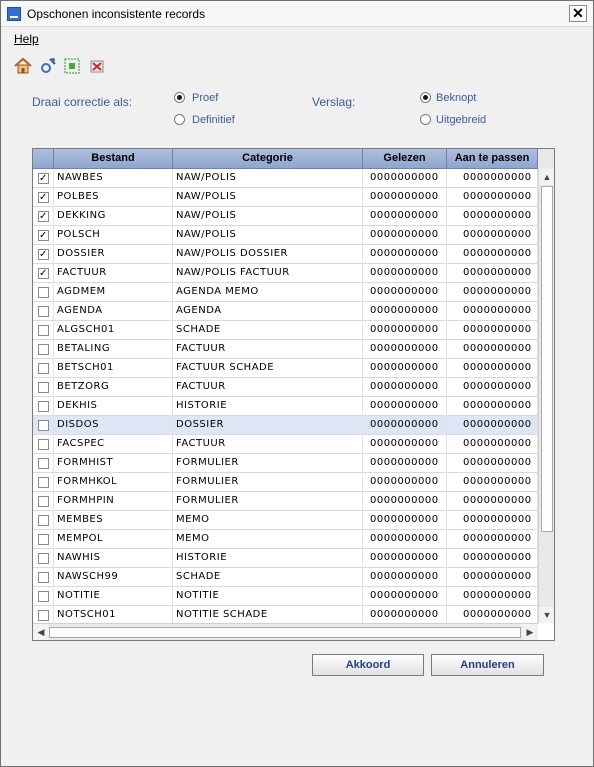  I want to click on table-row: AGENDA AGENDA 0000000000 0000000000, so click(285, 311).